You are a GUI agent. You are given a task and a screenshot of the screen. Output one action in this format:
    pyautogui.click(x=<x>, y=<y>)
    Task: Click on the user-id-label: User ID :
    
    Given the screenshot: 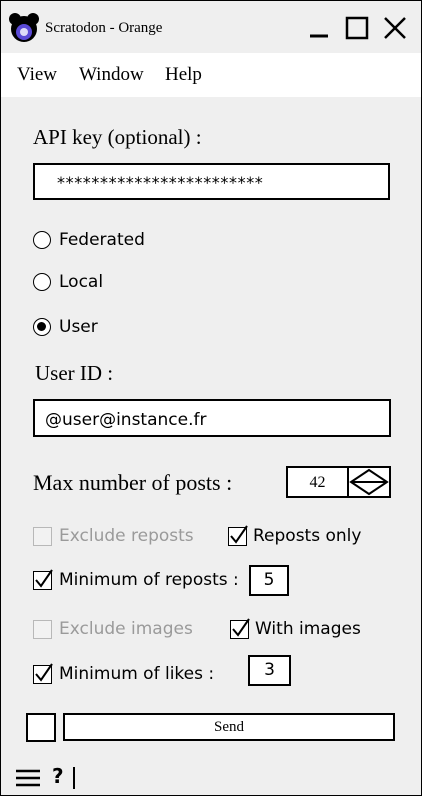 What is the action you would take?
    pyautogui.click(x=74, y=373)
    